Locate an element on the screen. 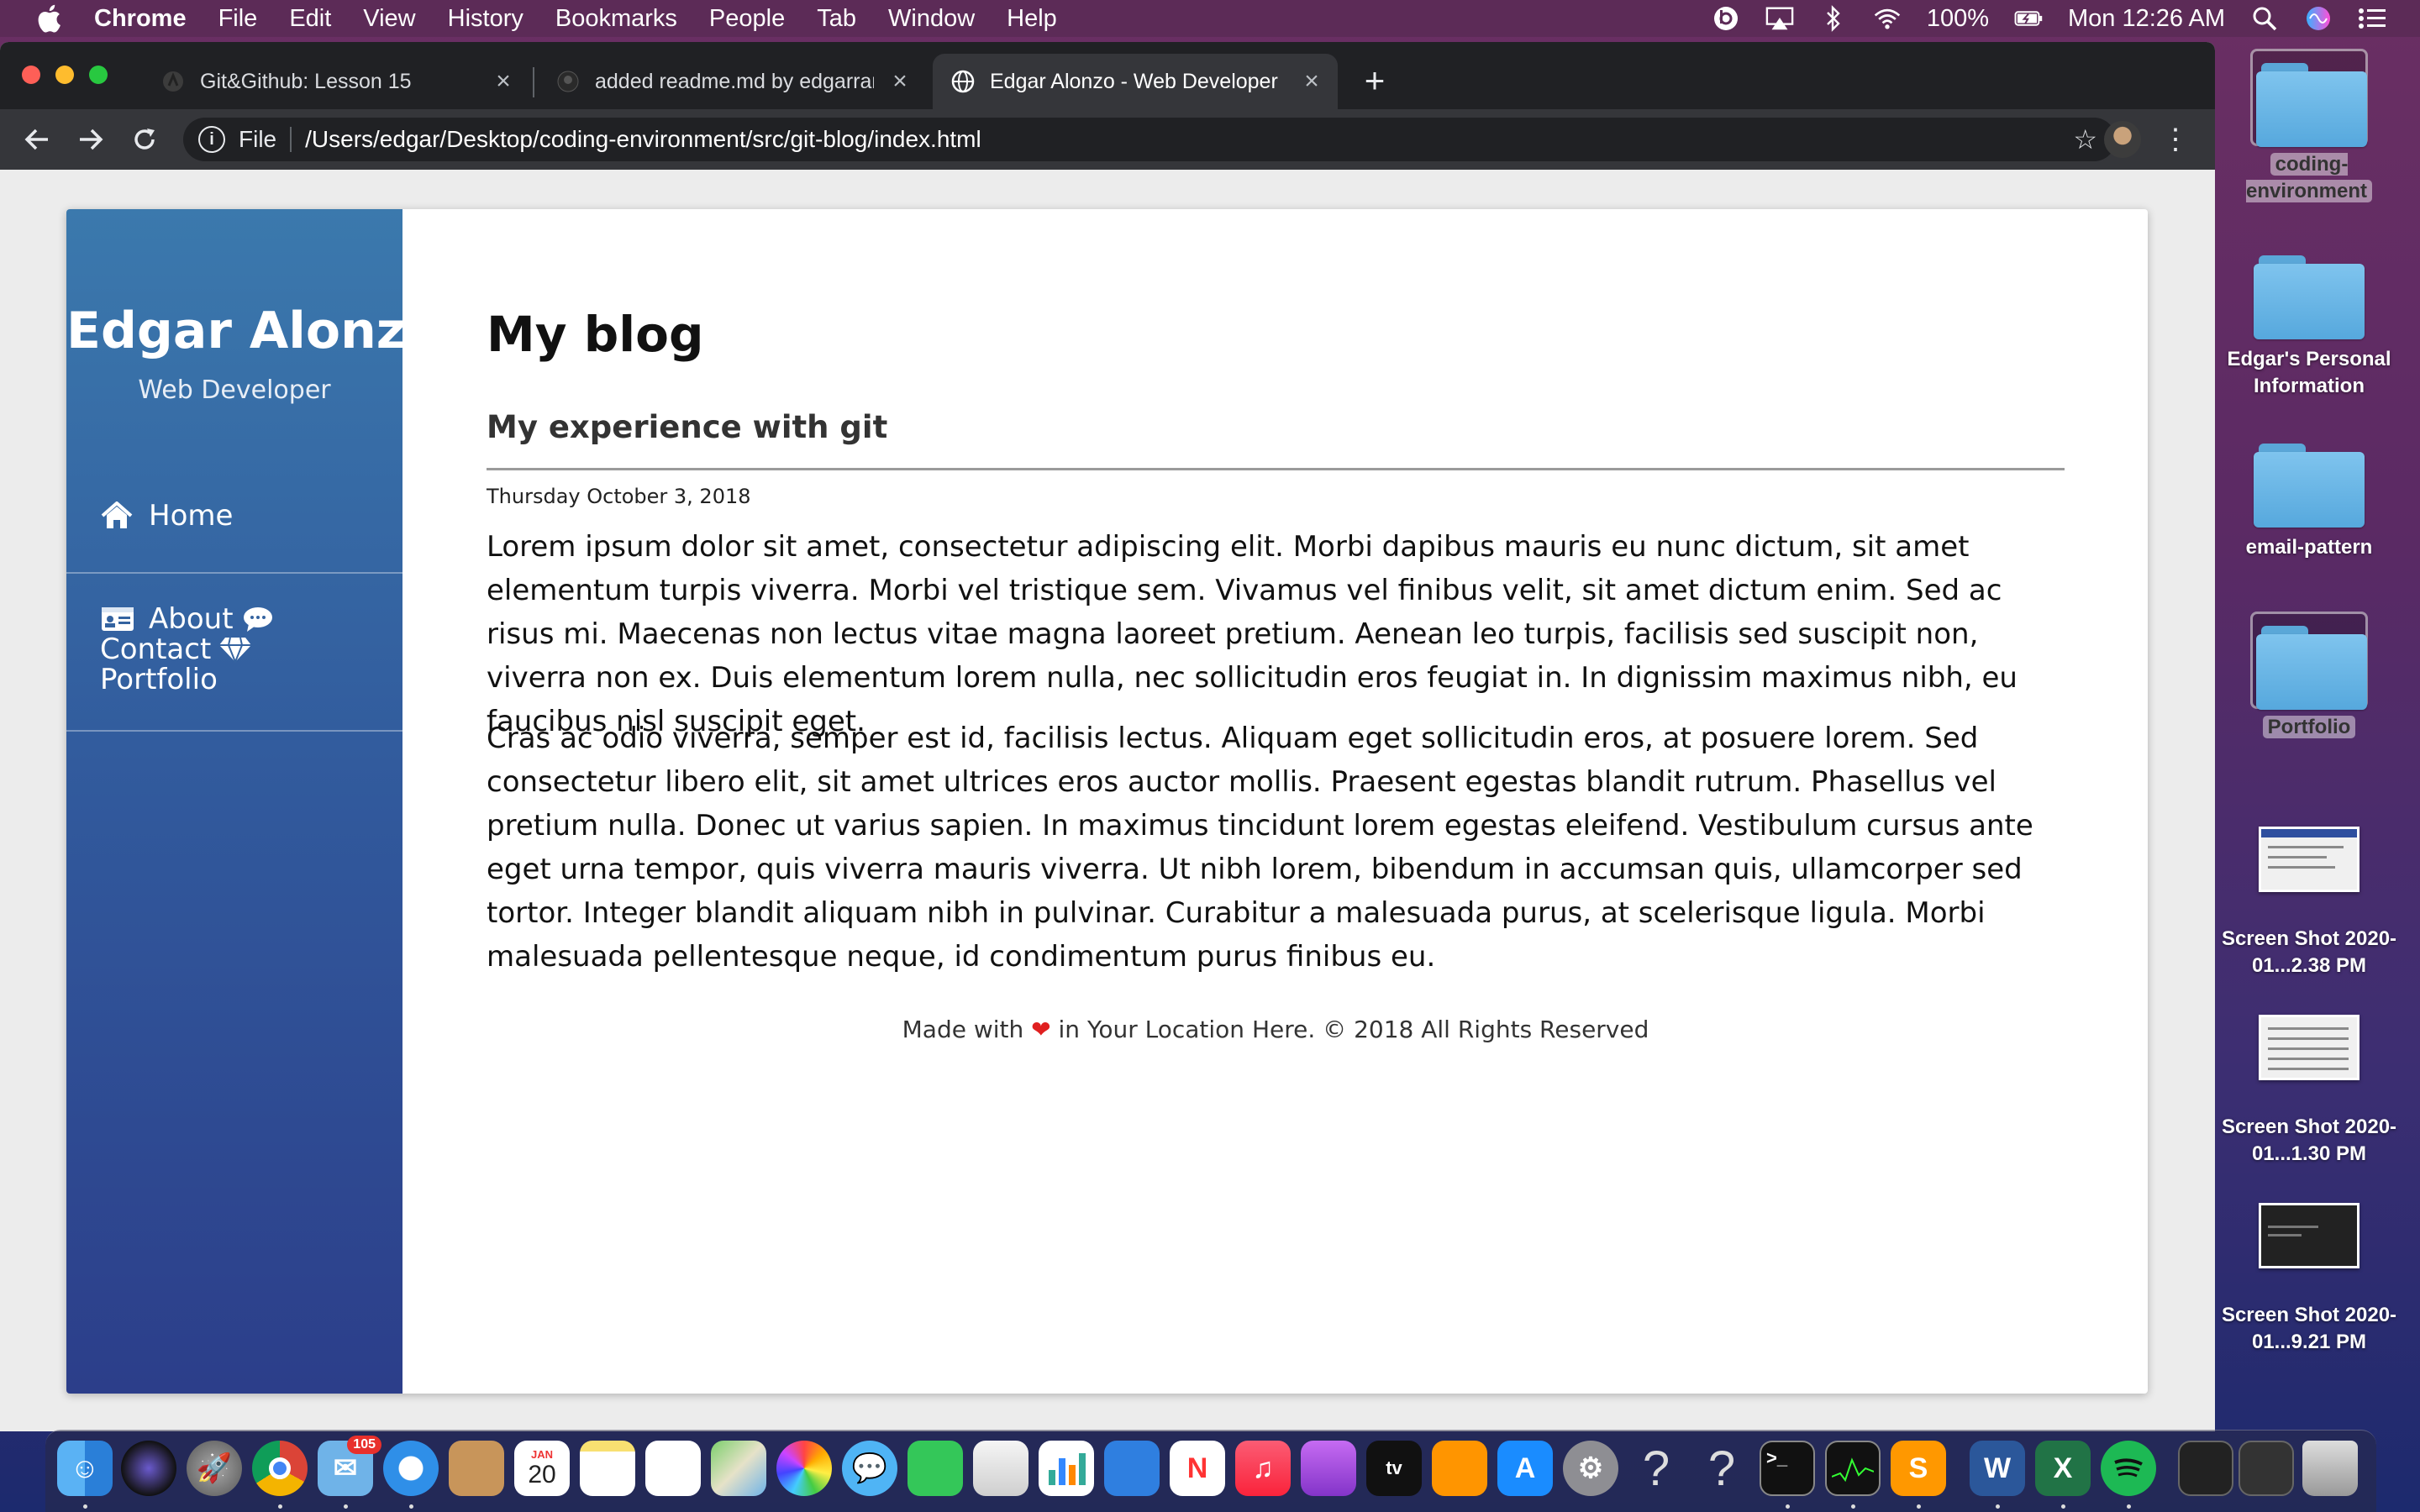 This screenshot has height=1512, width=2420. menu-window: Window is located at coordinates (931, 19).